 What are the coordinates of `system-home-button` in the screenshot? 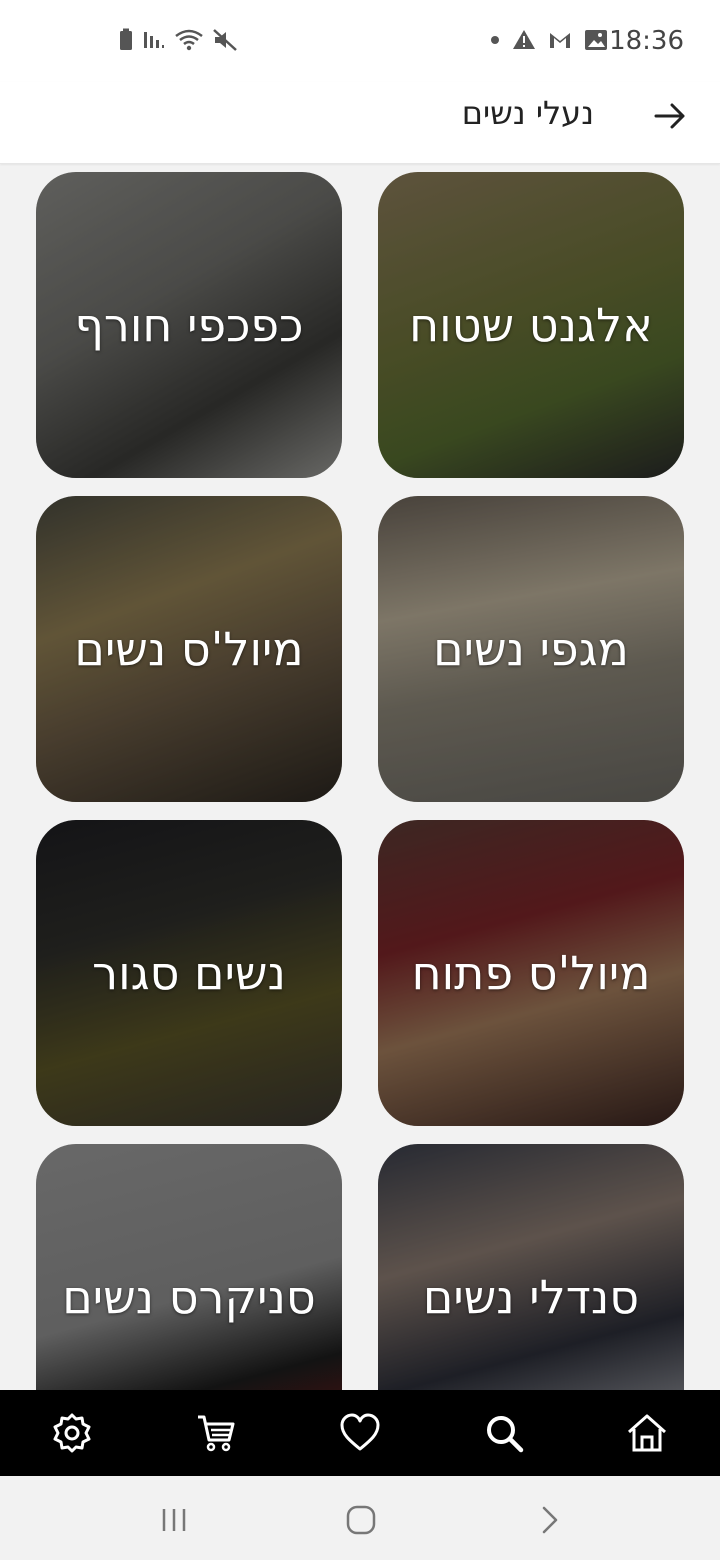 It's located at (361, 1520).